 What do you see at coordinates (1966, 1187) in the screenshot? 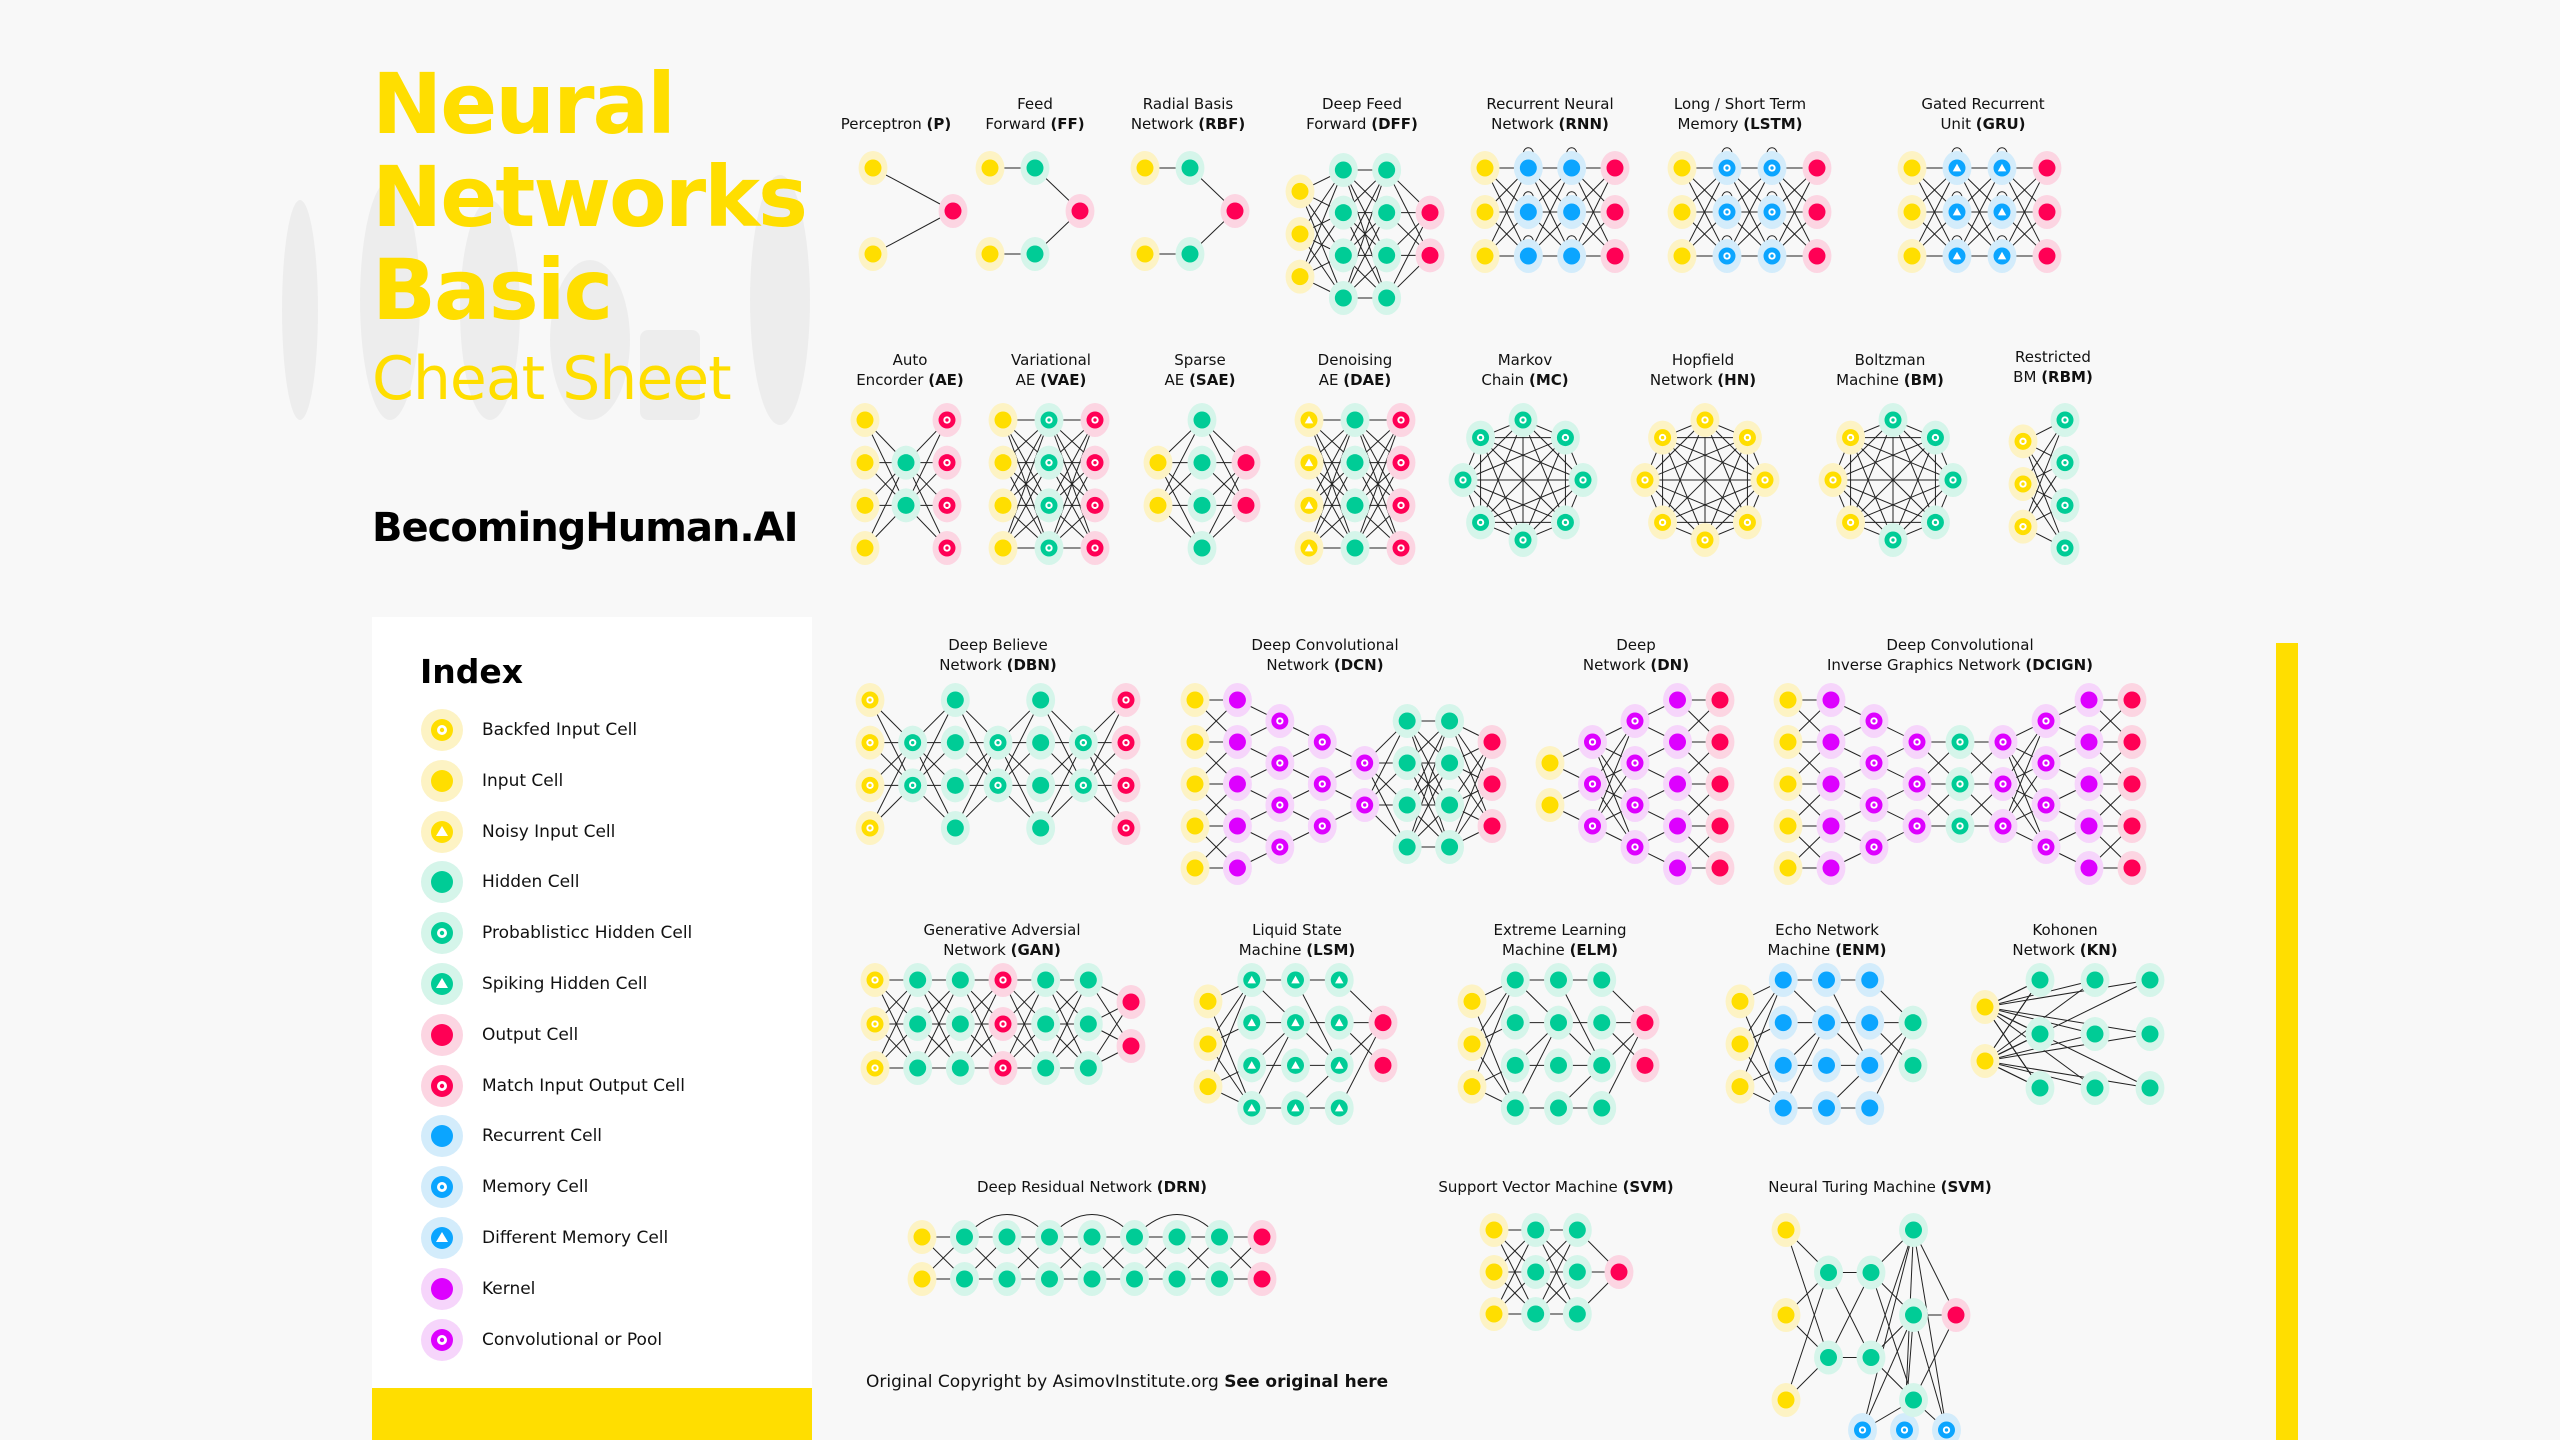
I see `network-abbr: (SVM)` at bounding box center [1966, 1187].